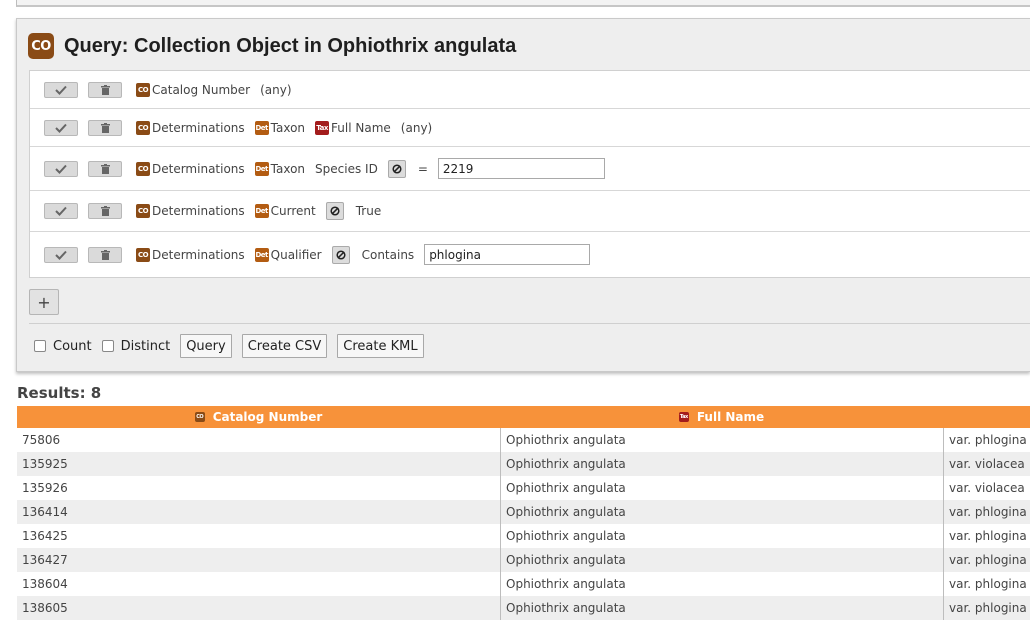  What do you see at coordinates (145, 346) in the screenshot?
I see `distinct-label: Distinct` at bounding box center [145, 346].